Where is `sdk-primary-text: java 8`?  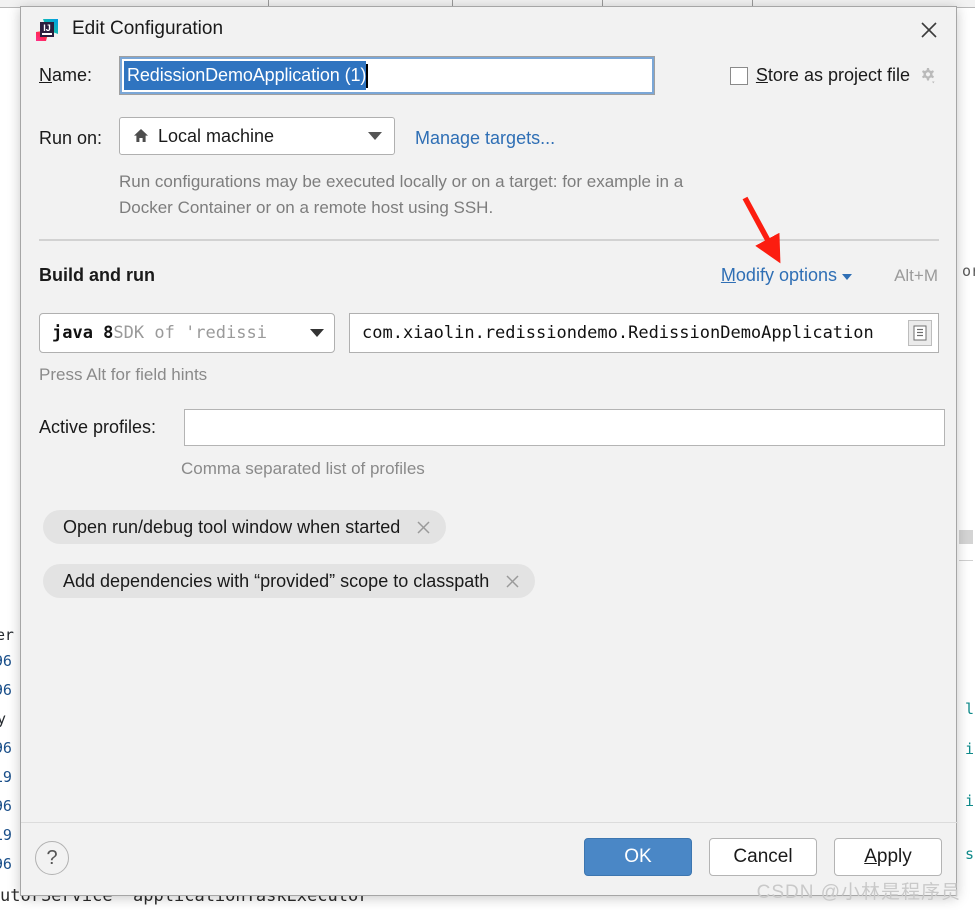 sdk-primary-text: java 8 is located at coordinates (83, 333).